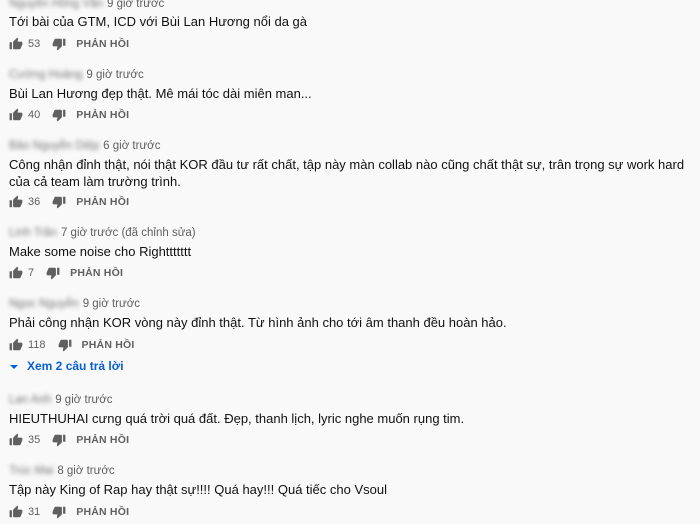  I want to click on like-count: 31, so click(34, 512).